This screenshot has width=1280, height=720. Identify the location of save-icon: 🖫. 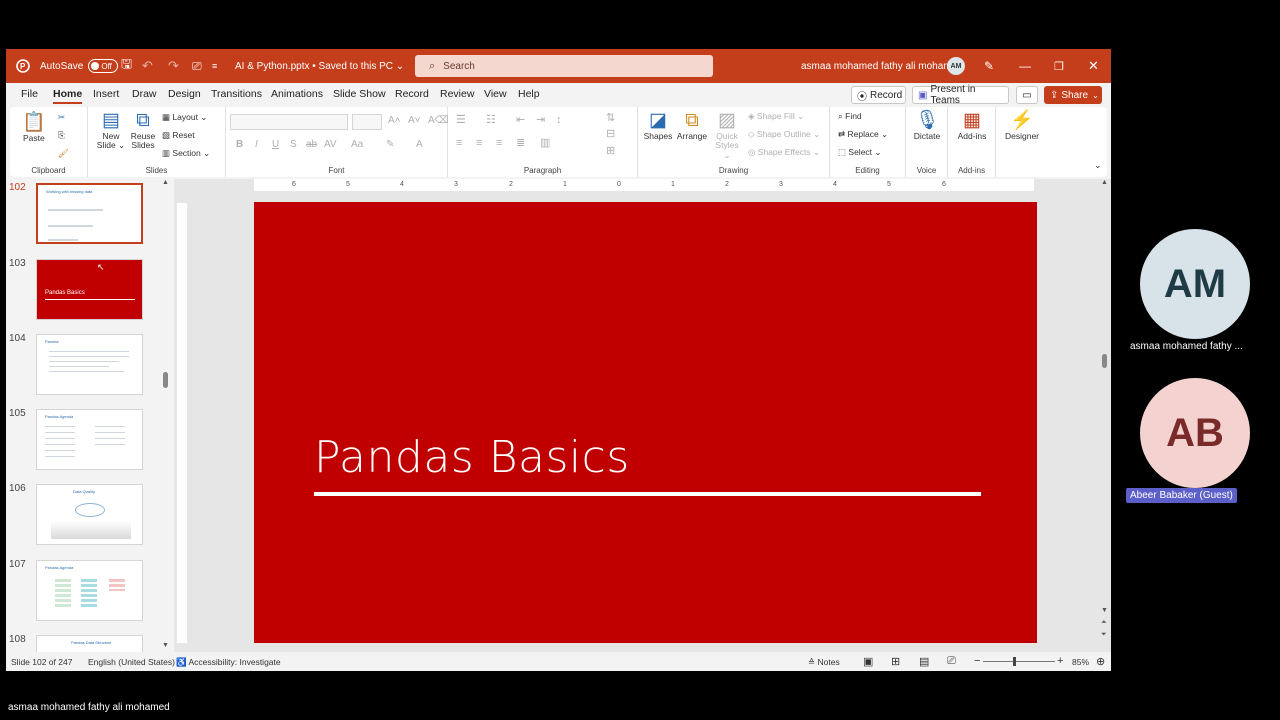
(126, 66).